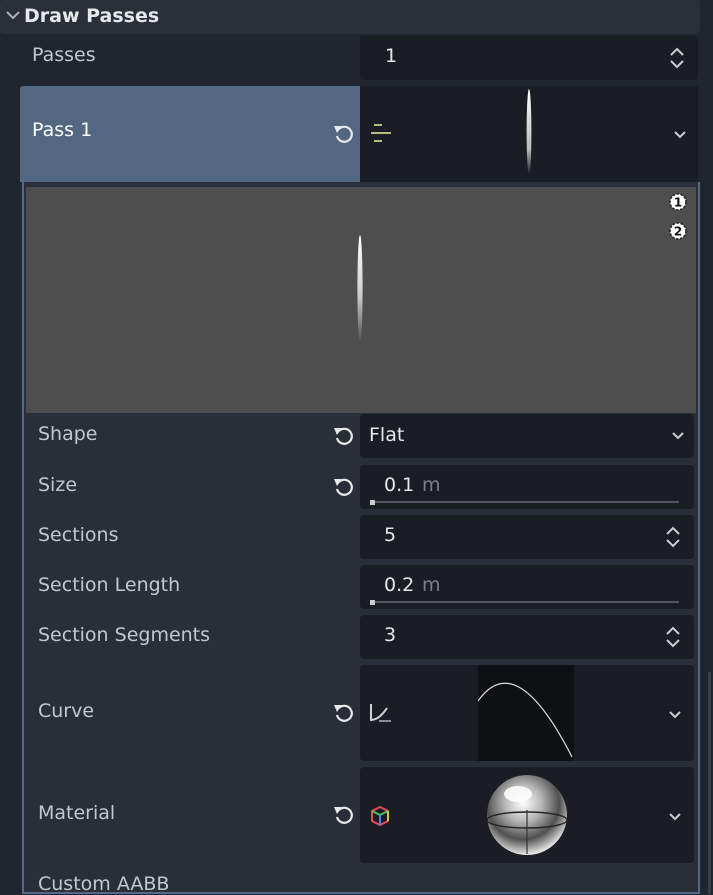 The width and height of the screenshot is (713, 895). I want to click on pass1-label: Pass 1, so click(62, 130).